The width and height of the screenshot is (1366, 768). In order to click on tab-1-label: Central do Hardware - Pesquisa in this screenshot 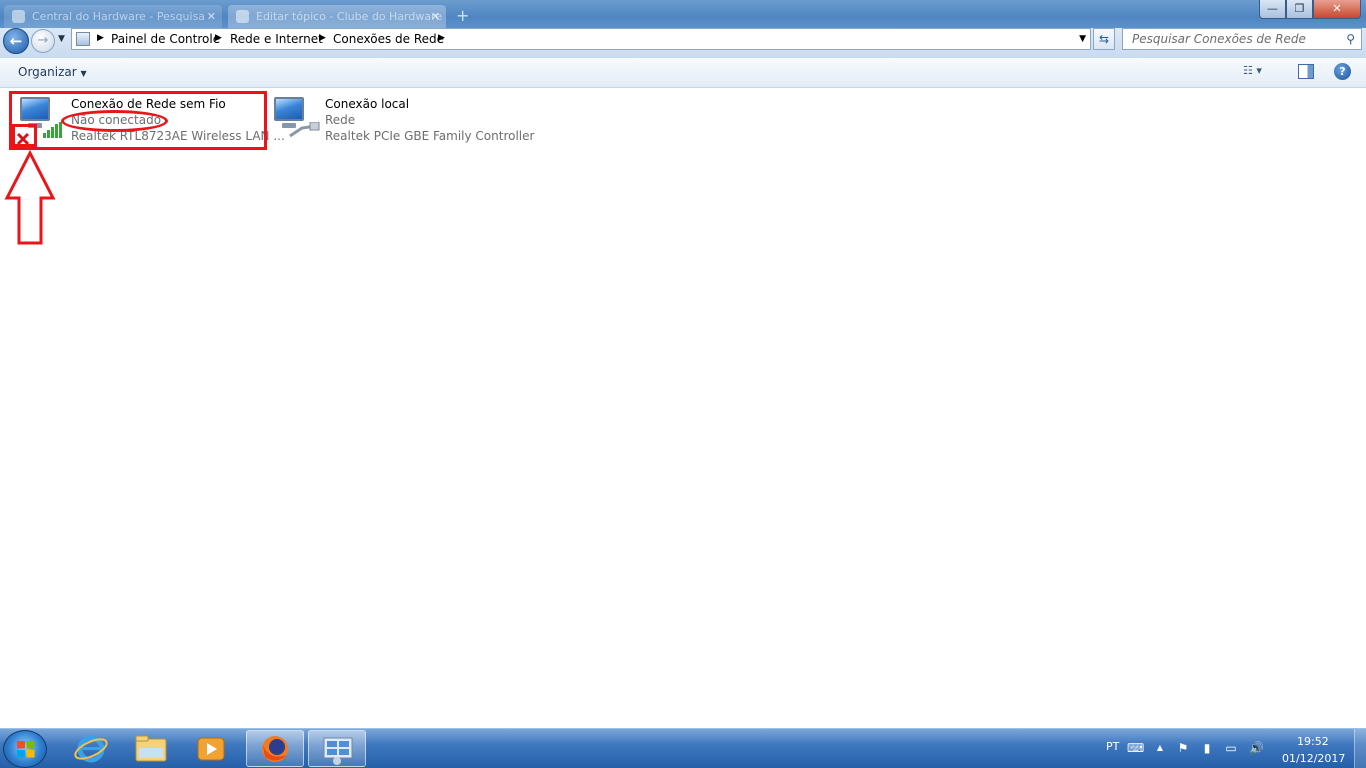, I will do `click(119, 16)`.